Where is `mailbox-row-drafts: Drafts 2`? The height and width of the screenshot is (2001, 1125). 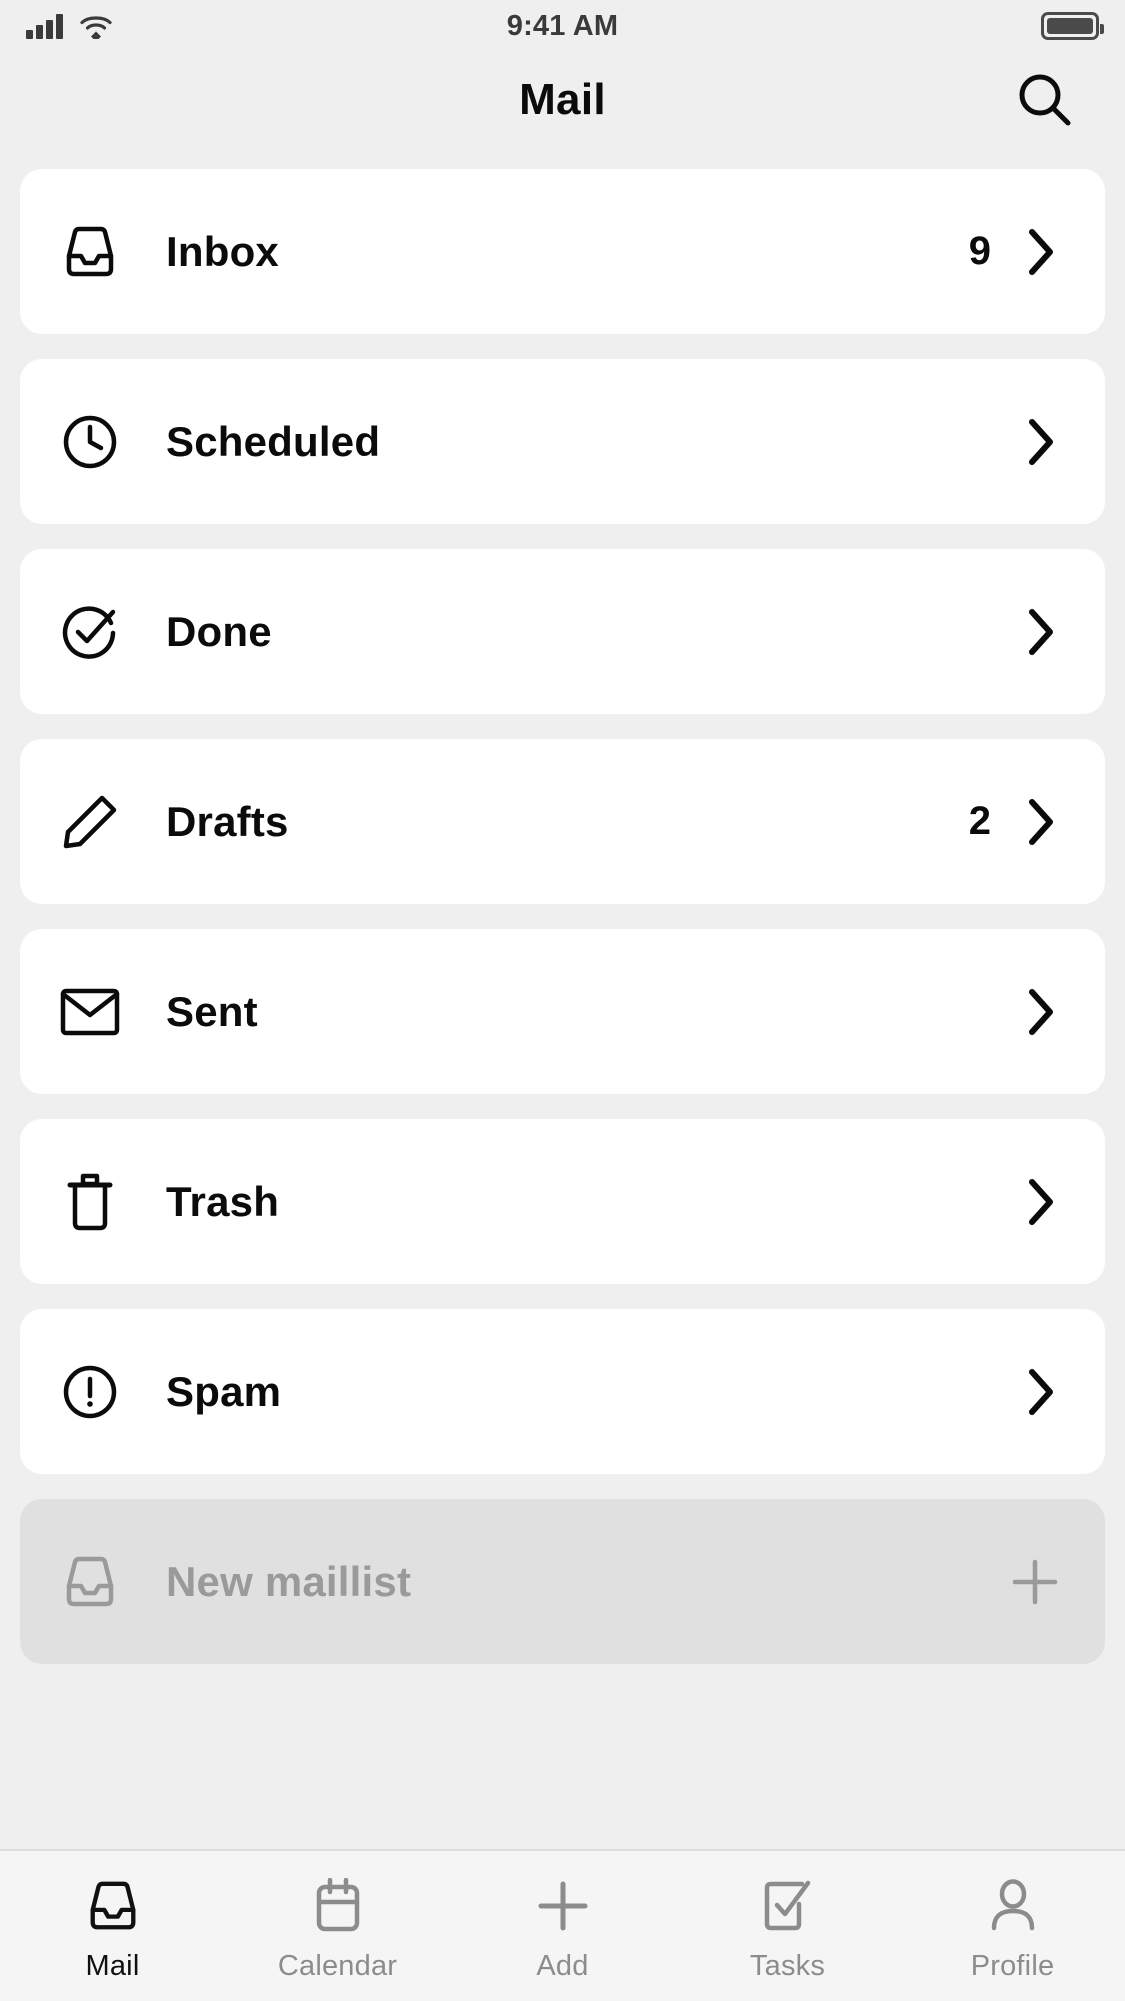 mailbox-row-drafts: Drafts 2 is located at coordinates (562, 821).